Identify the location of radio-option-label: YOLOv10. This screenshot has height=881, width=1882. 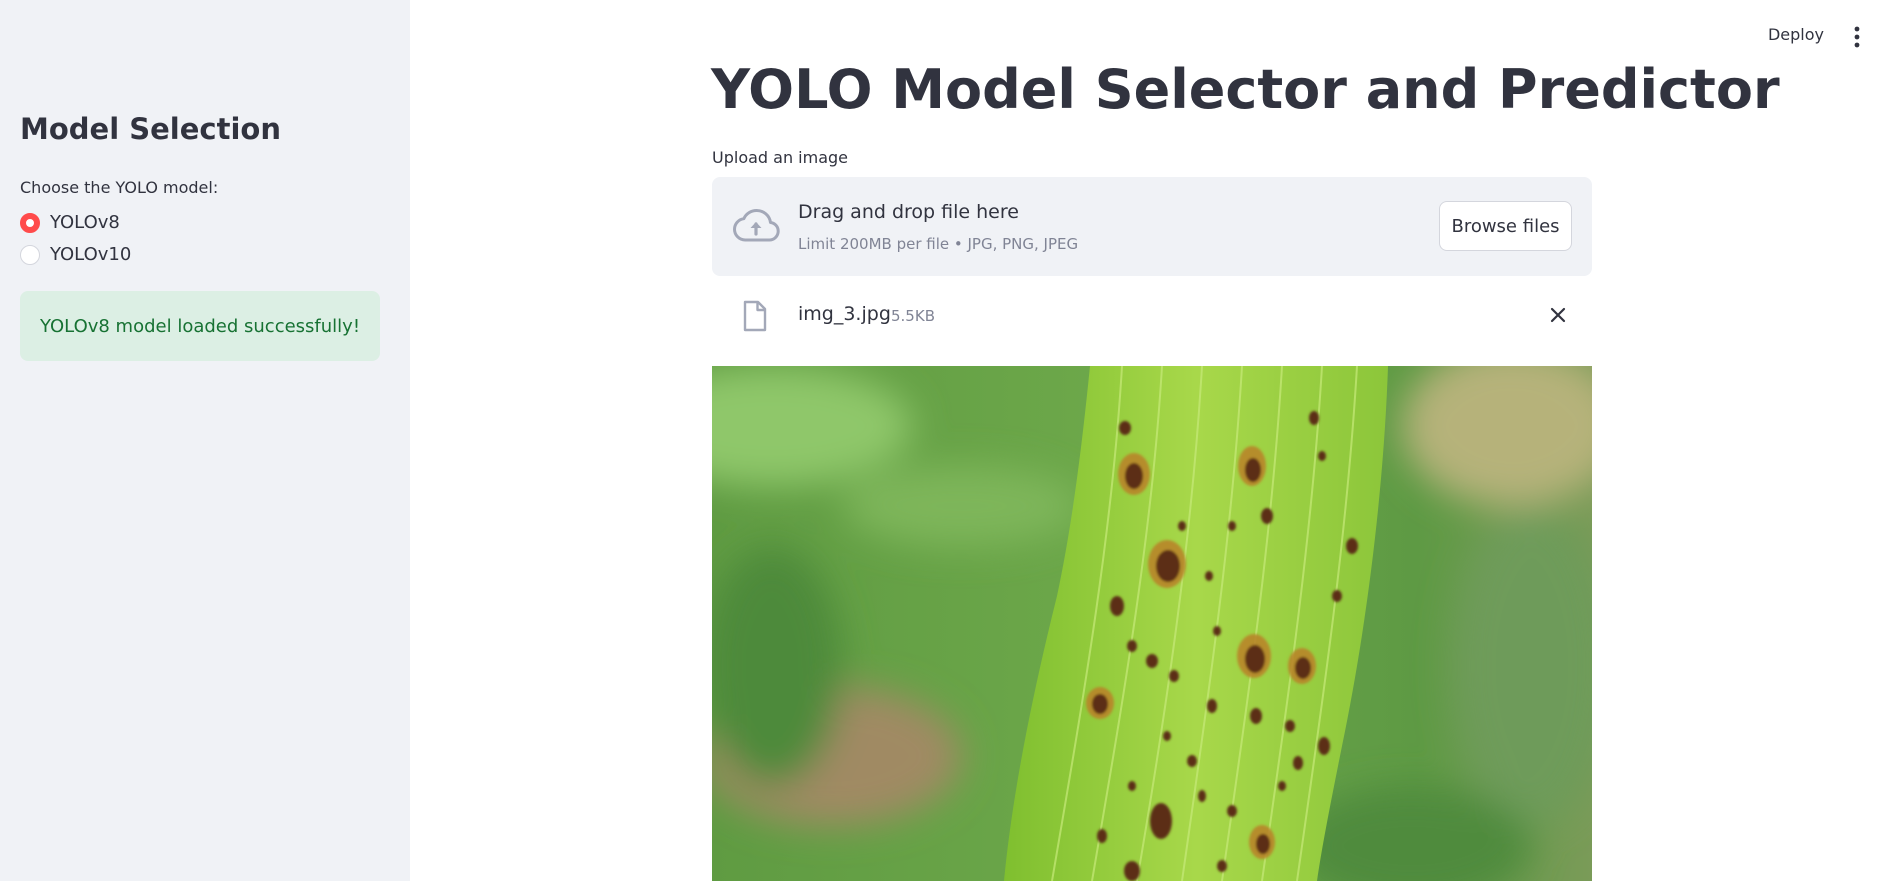
(91, 254).